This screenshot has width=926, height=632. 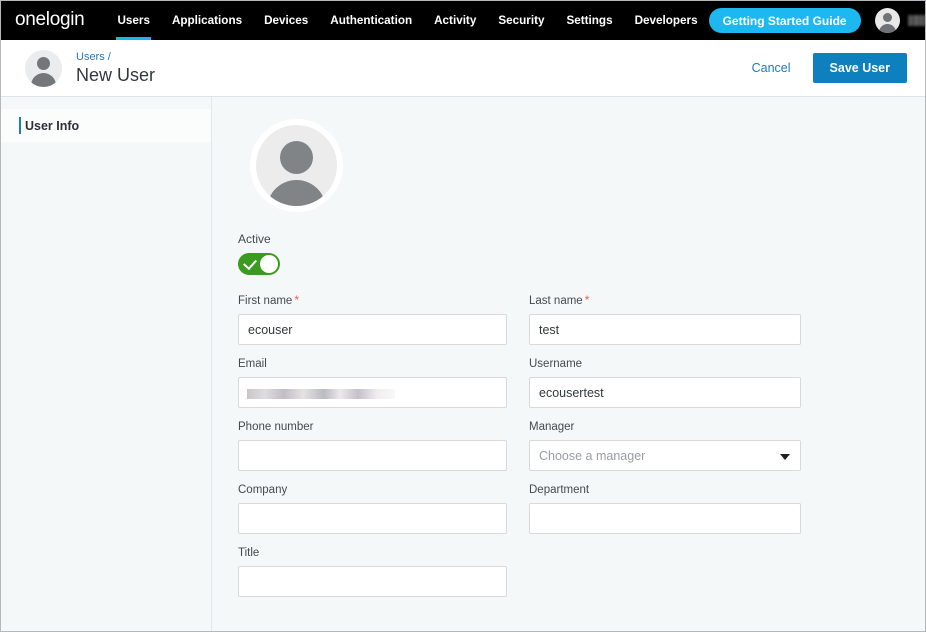 I want to click on field-company: Company, so click(x=372, y=508).